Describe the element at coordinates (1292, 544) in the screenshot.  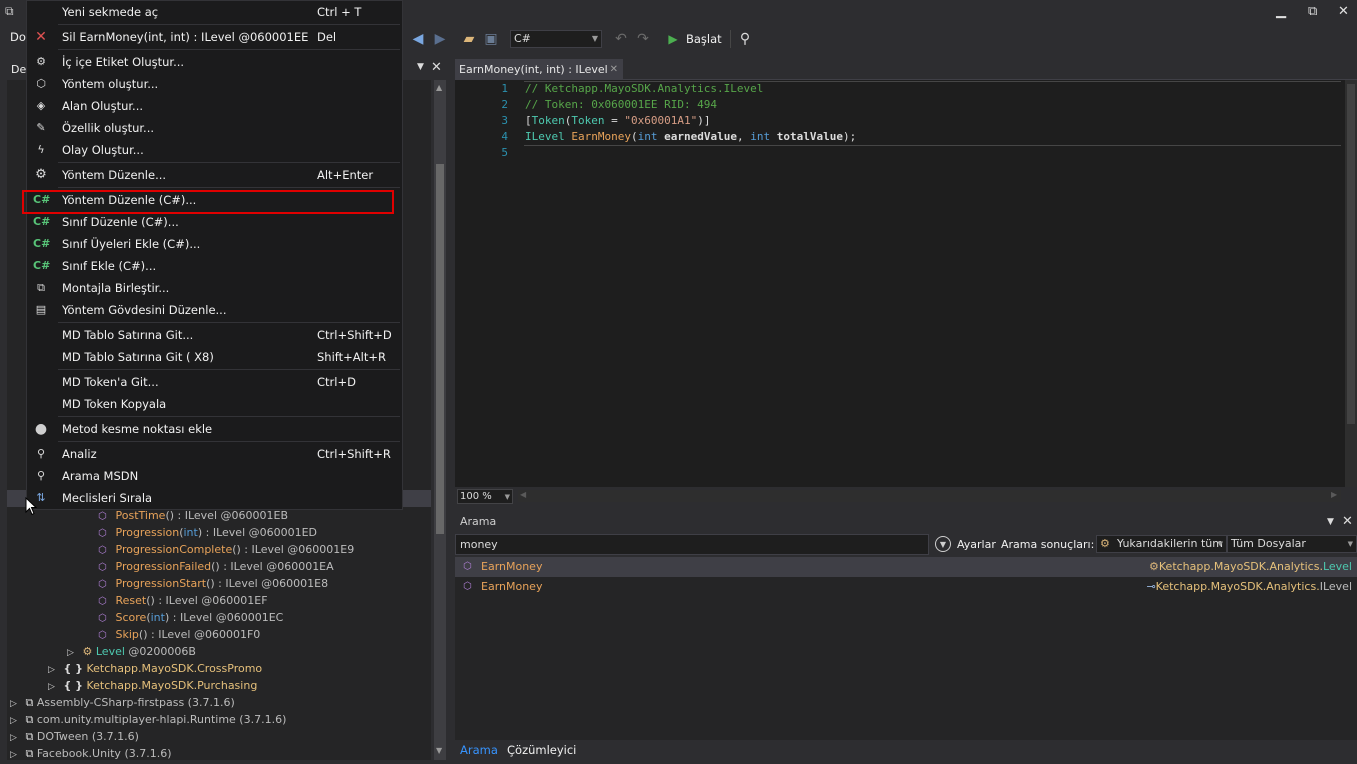
I see `search-files-select: Tüm Dosyalar ▼` at that location.